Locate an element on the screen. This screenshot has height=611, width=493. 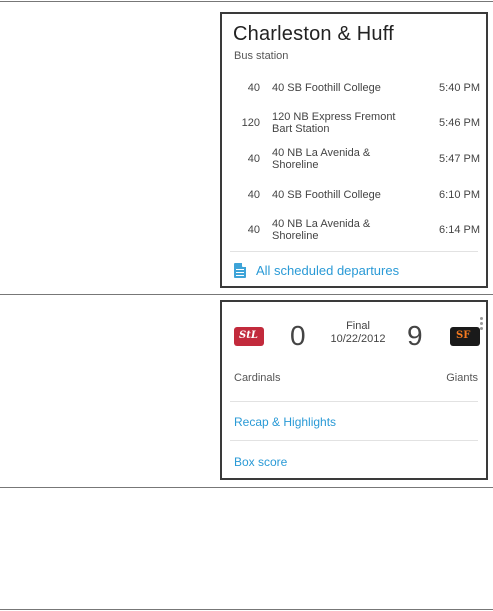
departure-row: 40 40 NB La Avenida & Shoreline 6:14 PM is located at coordinates (356, 230).